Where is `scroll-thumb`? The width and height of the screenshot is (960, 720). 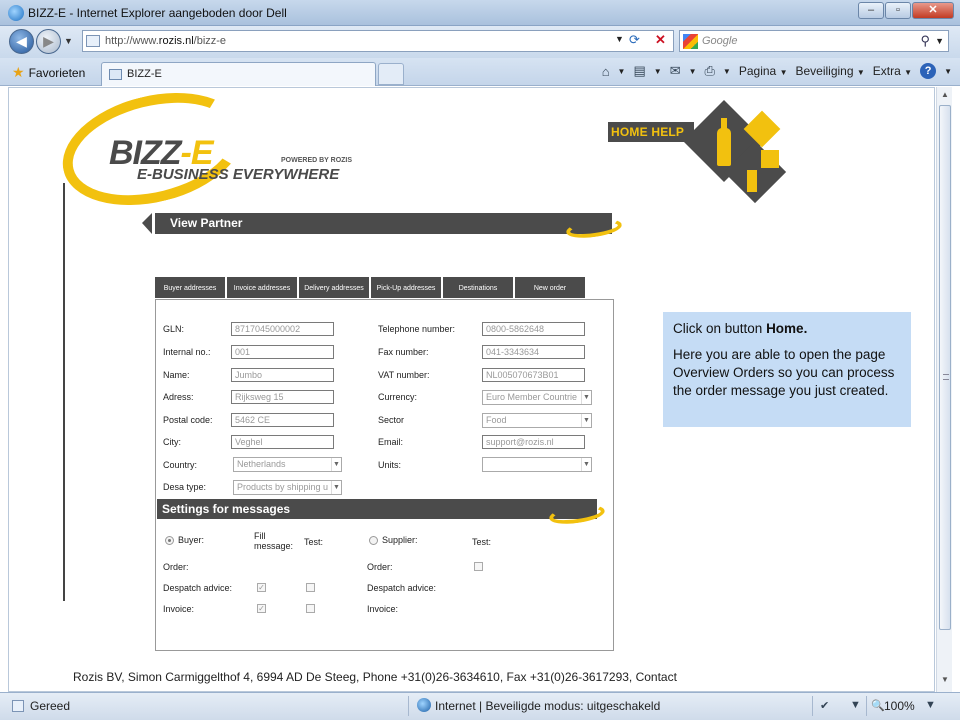 scroll-thumb is located at coordinates (945, 367).